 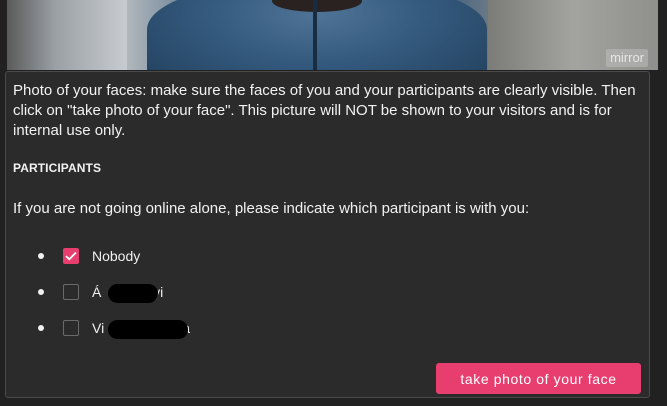 I want to click on participant-label-3-start: Vi, so click(x=98, y=328).